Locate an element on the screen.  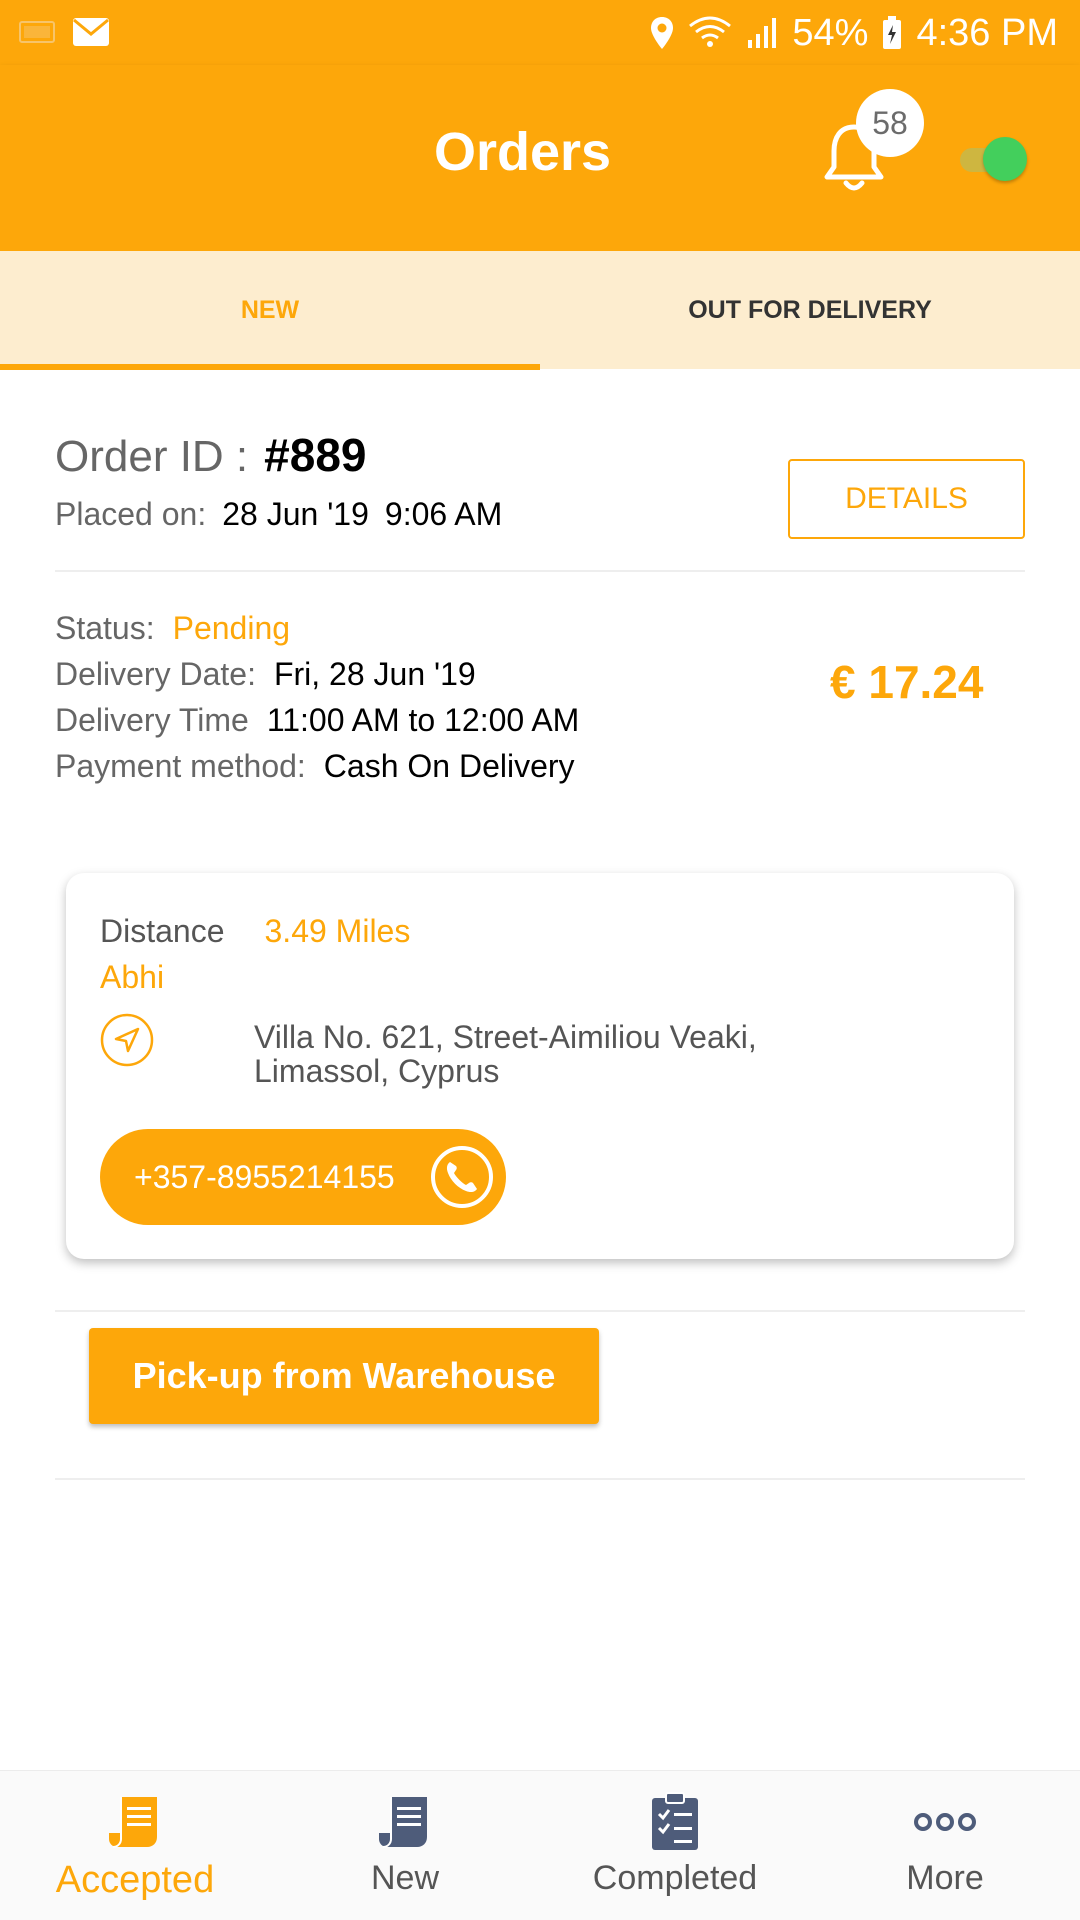
order-total: € 17.24 is located at coordinates (907, 682).